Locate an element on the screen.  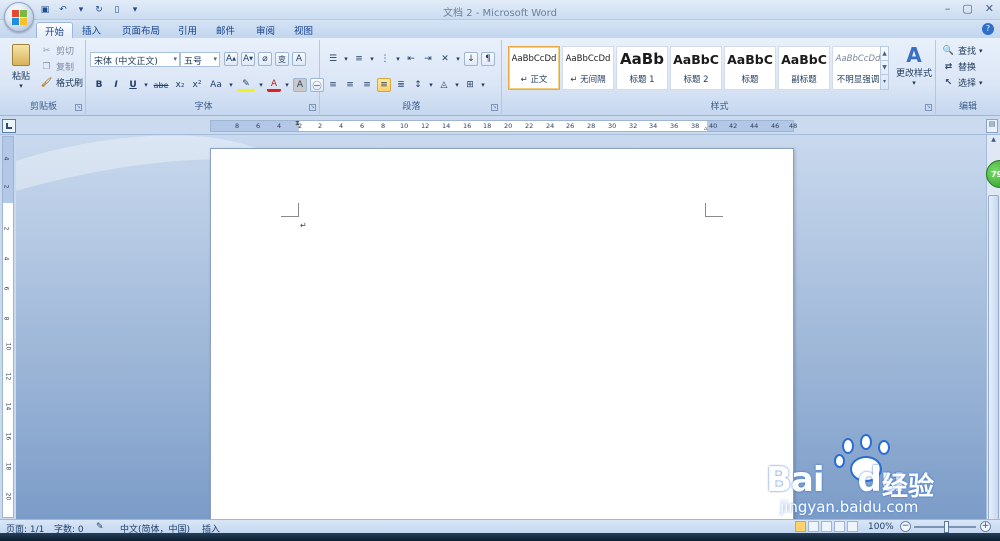
styles-launcher-icon: ↘ is located at coordinates (928, 107).